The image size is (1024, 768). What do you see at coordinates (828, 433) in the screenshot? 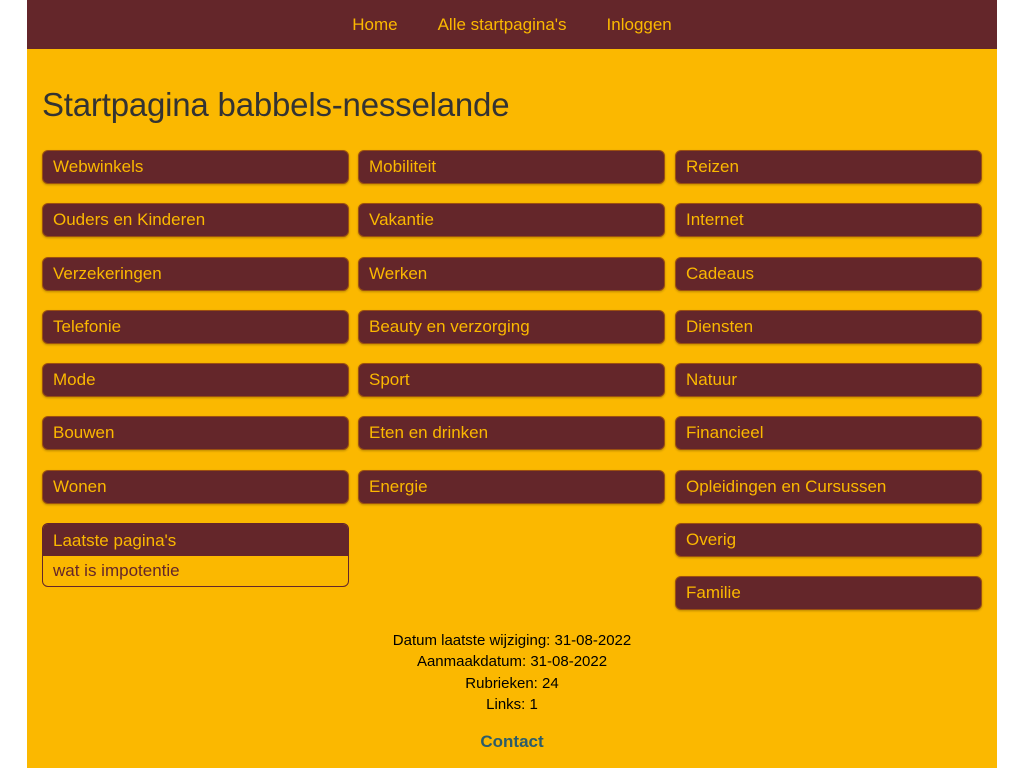
I see `category-financieel: Financieel` at bounding box center [828, 433].